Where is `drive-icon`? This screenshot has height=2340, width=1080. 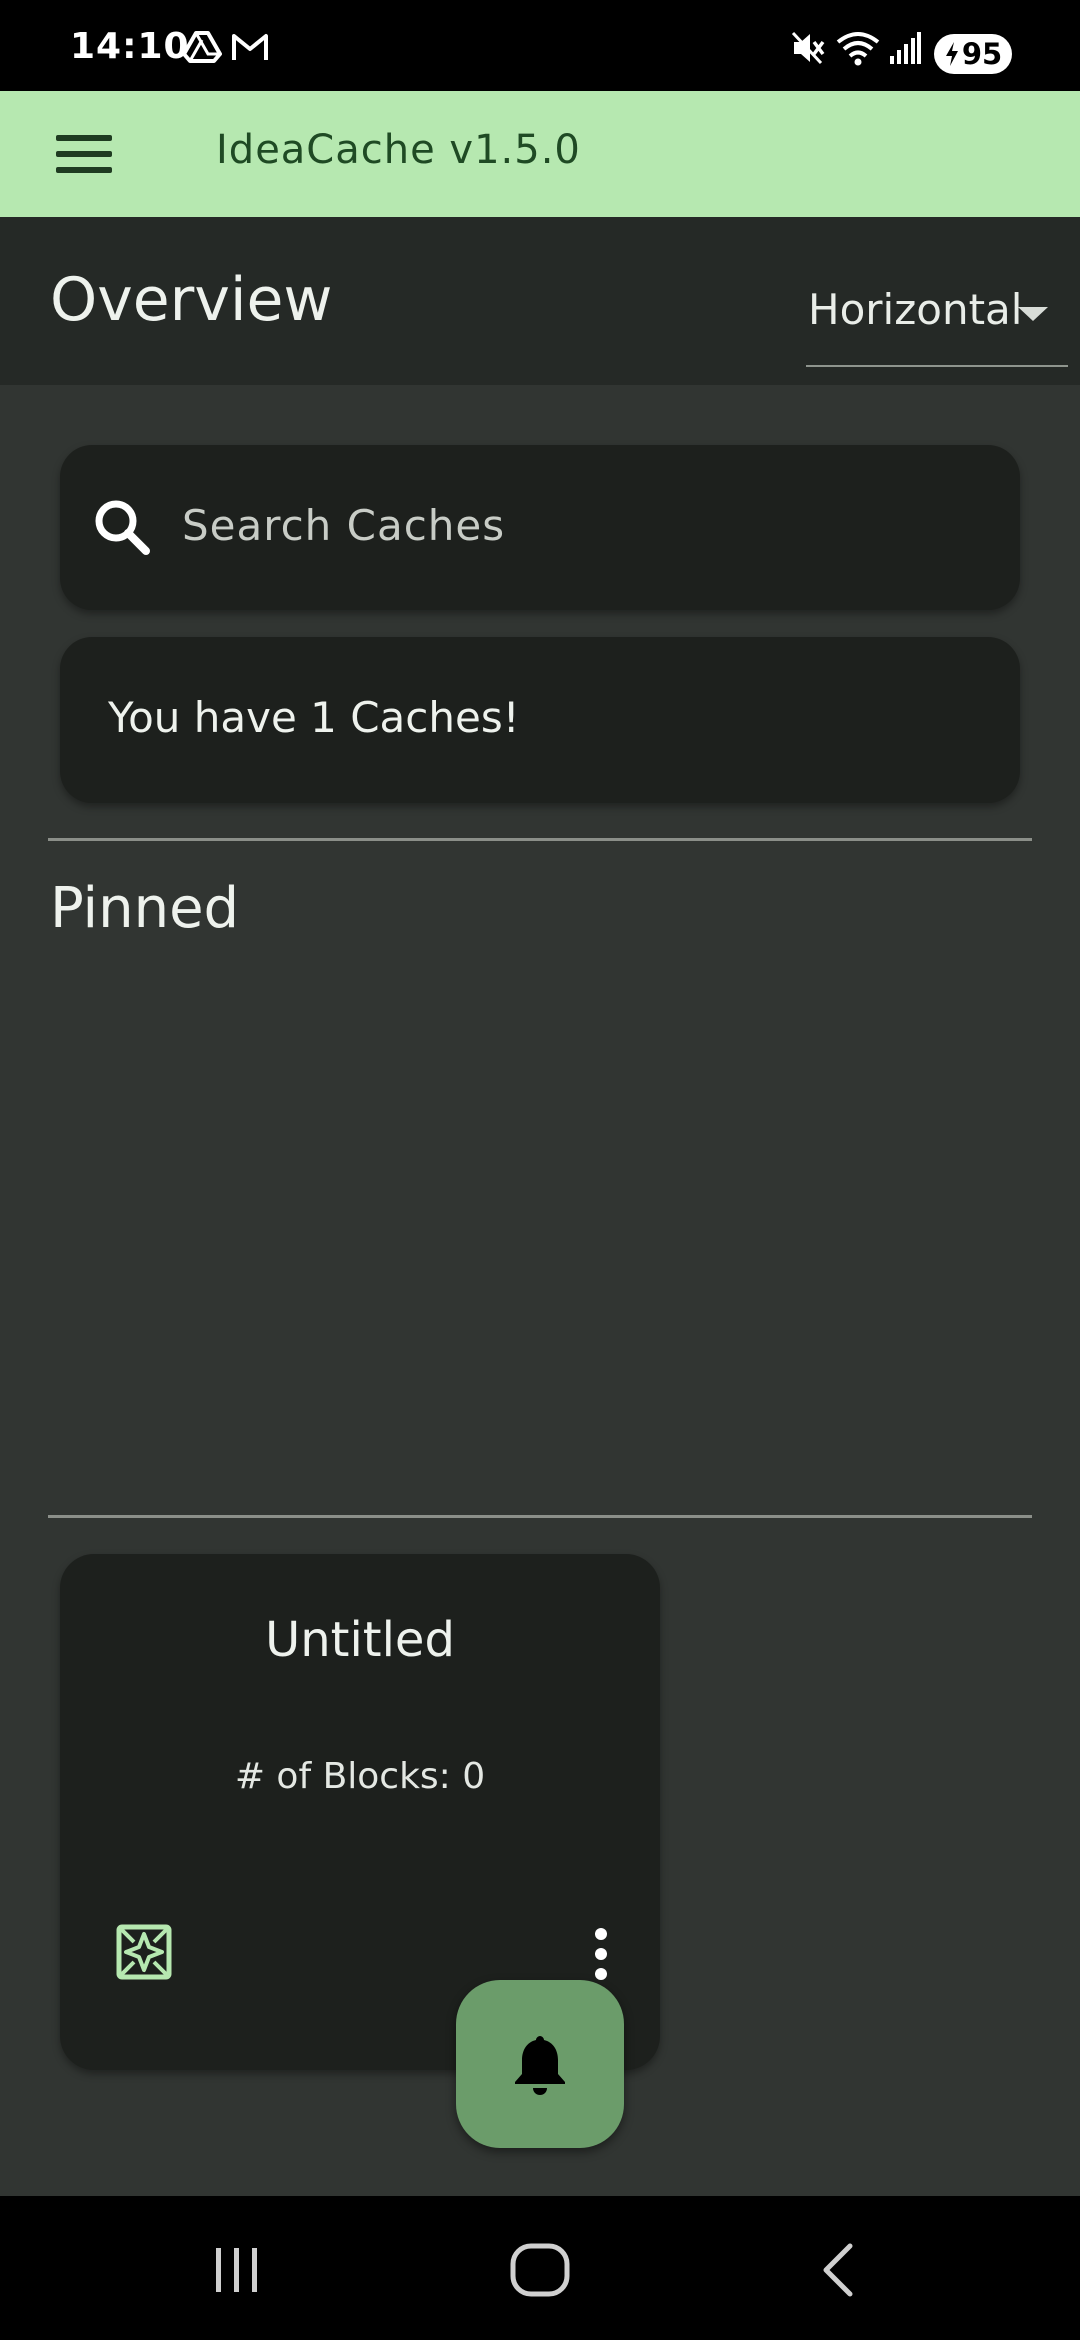
drive-icon is located at coordinates (202, 47).